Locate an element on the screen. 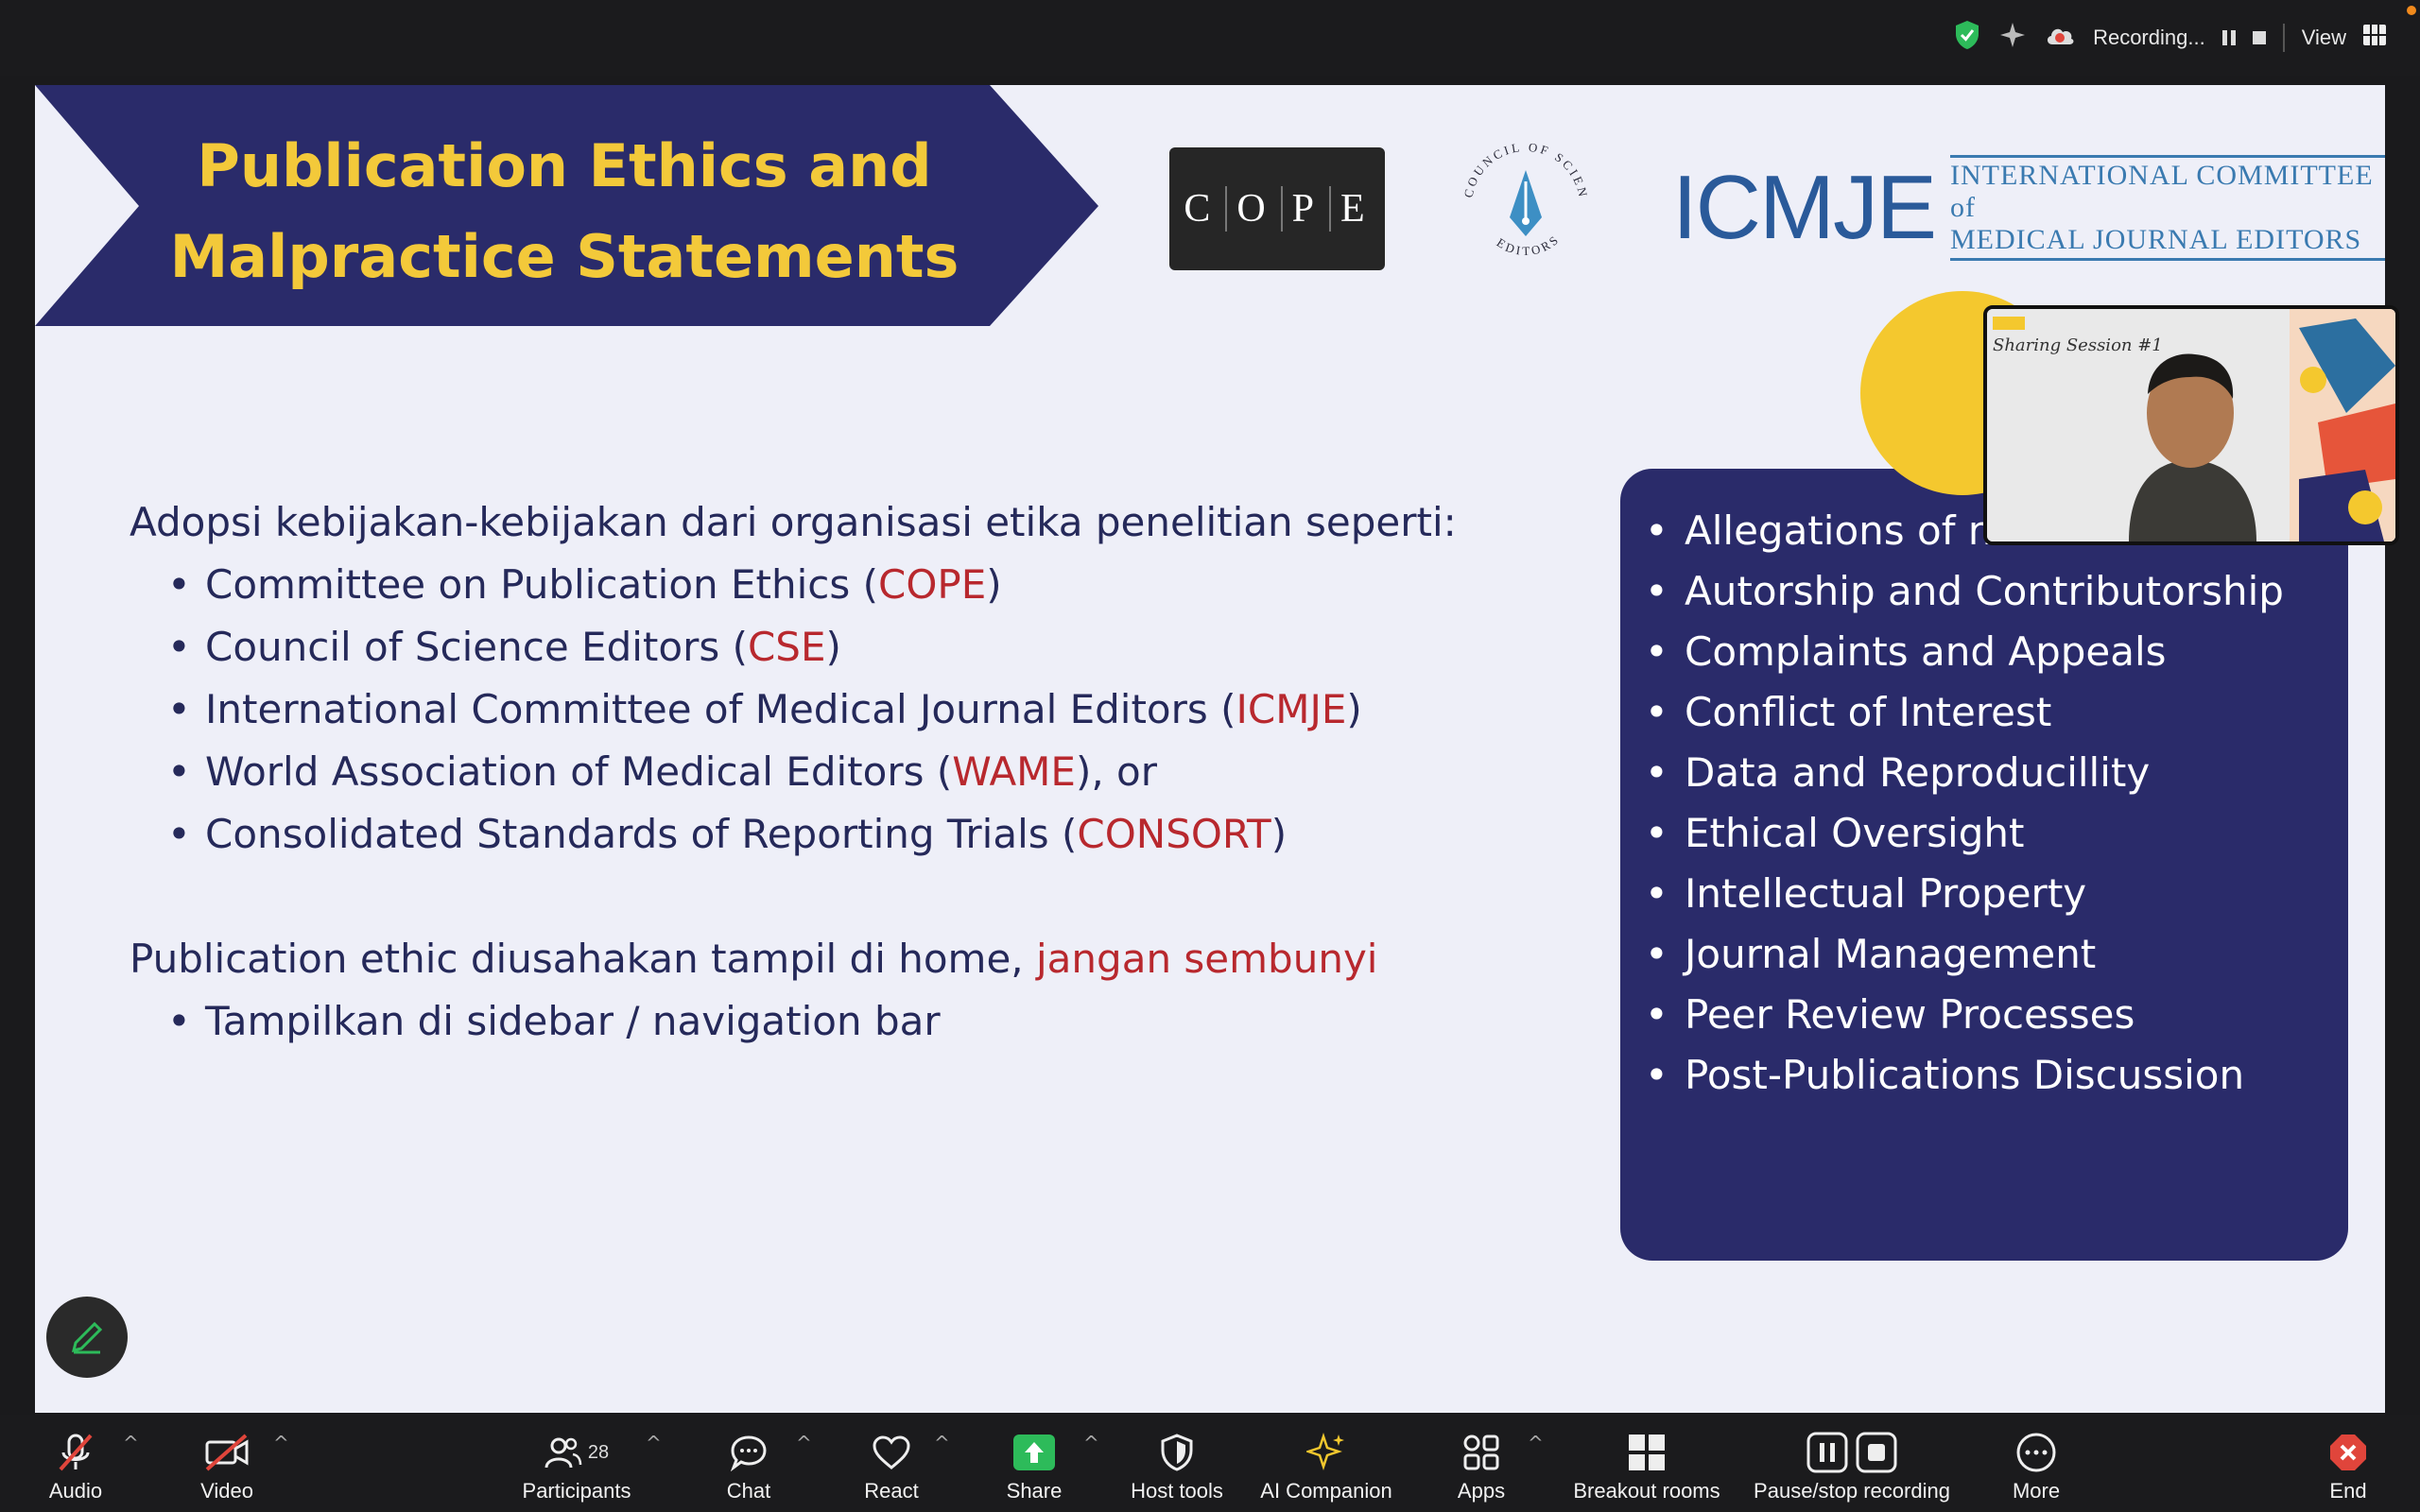 The height and width of the screenshot is (1512, 2420). share-screen-icon is located at coordinates (1034, 1452).